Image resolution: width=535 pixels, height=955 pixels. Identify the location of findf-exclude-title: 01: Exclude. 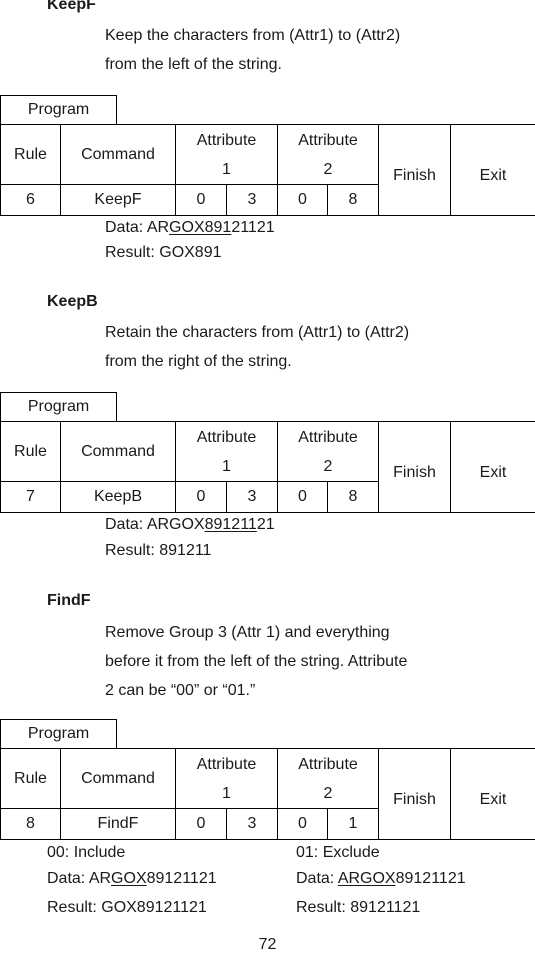
(338, 852).